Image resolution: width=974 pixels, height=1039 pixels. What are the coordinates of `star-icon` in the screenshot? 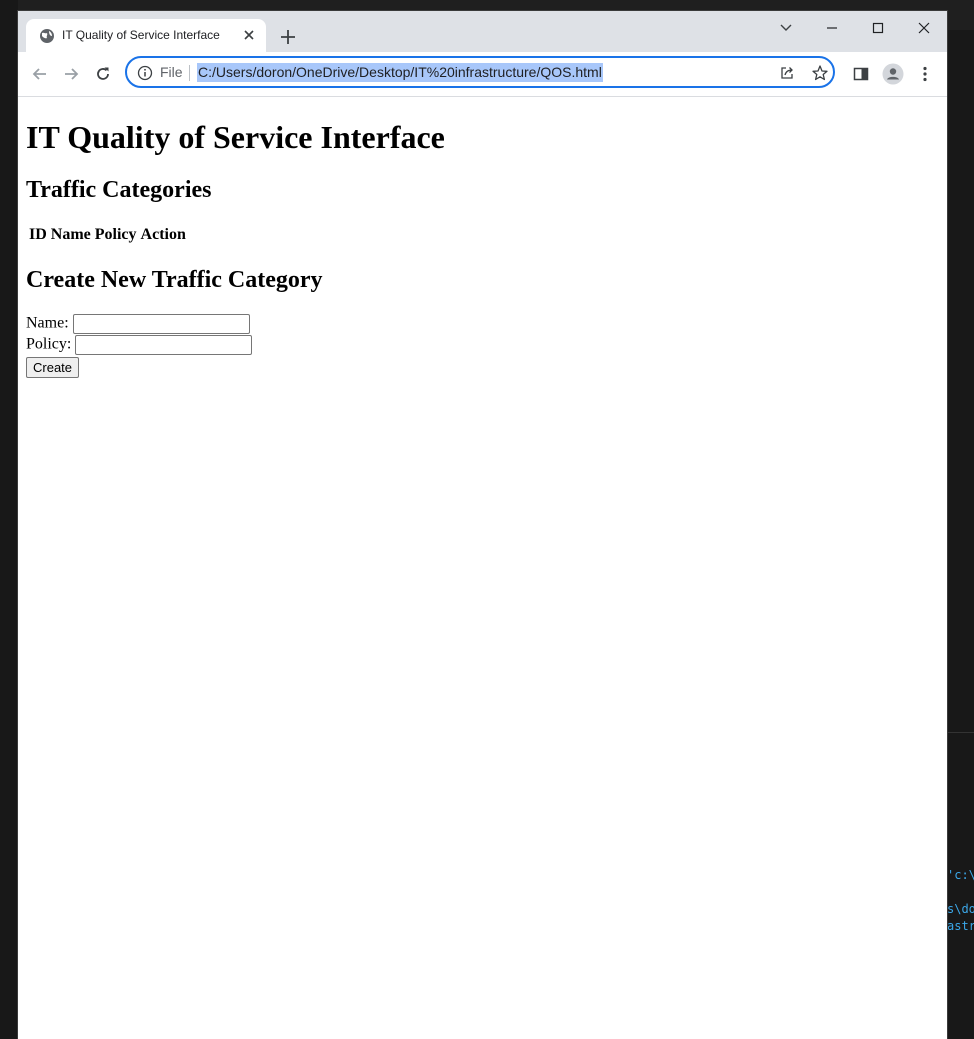 It's located at (820, 73).